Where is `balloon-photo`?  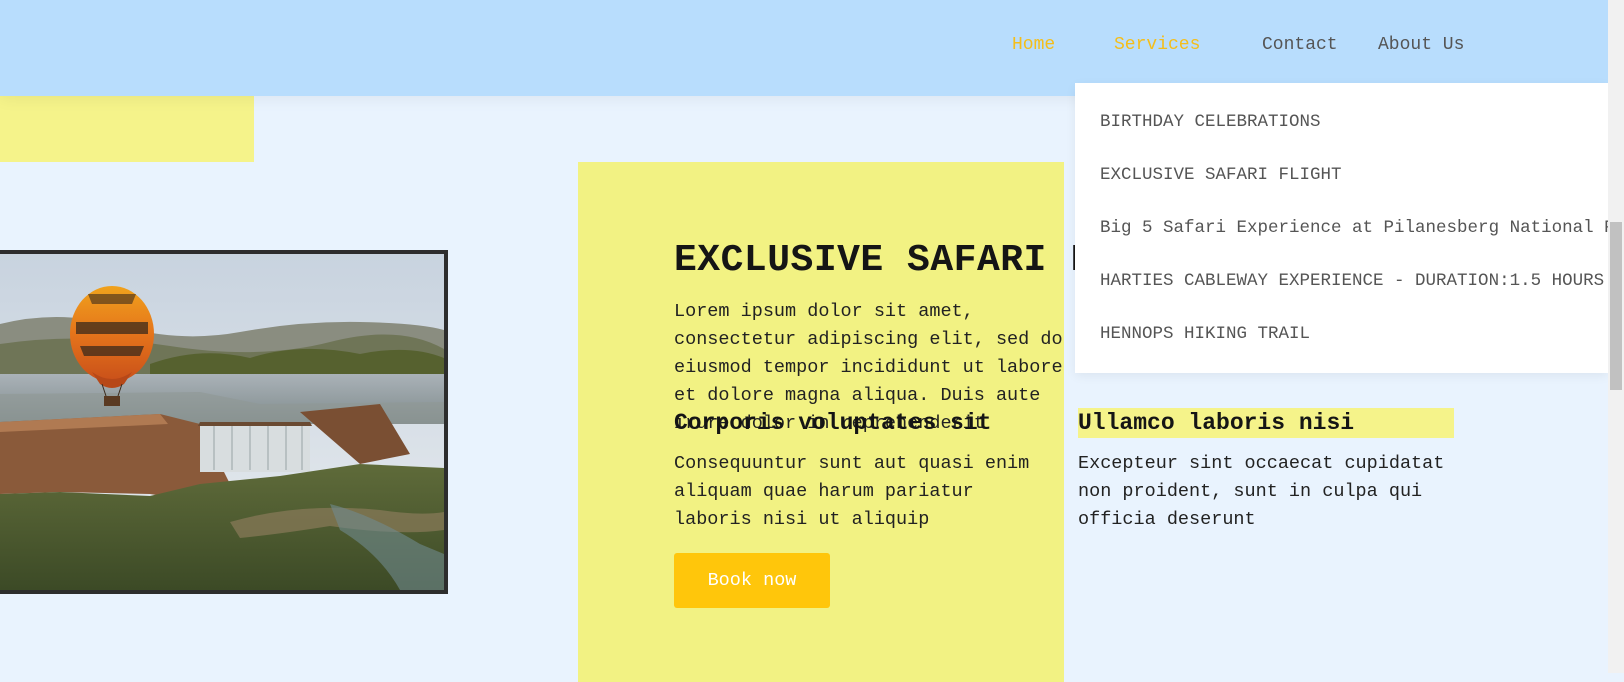 balloon-photo is located at coordinates (224, 422).